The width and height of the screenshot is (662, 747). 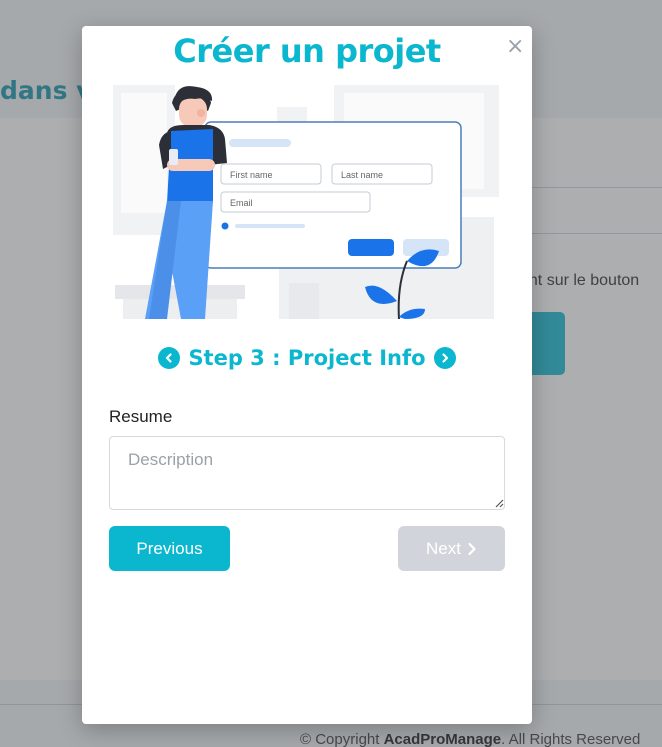 I want to click on next-button: Next, so click(x=451, y=548).